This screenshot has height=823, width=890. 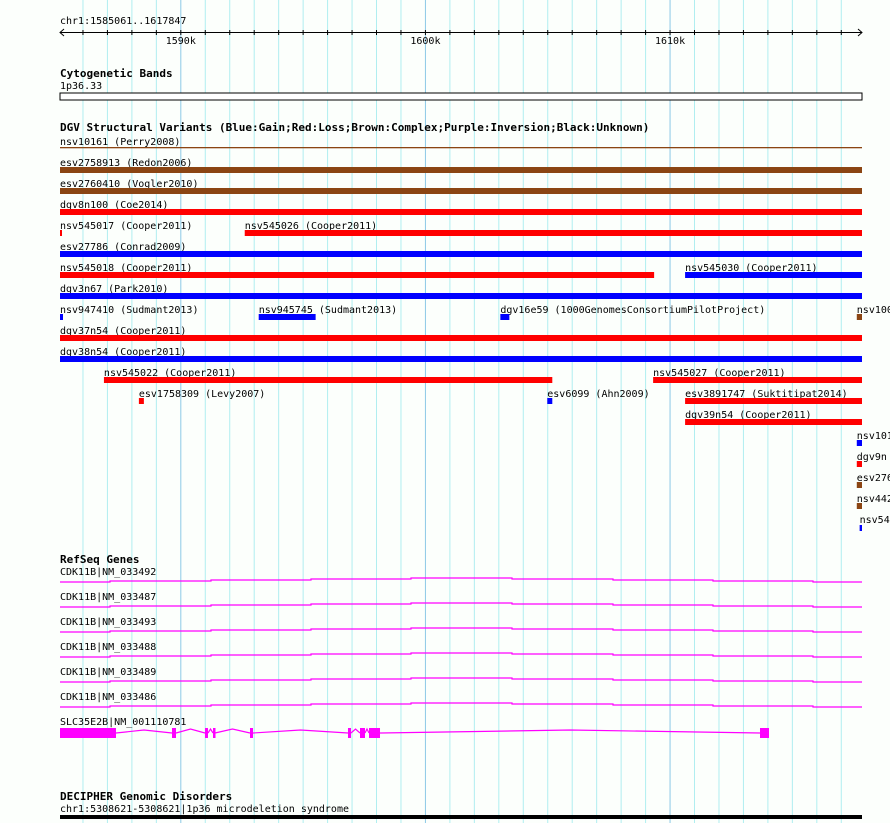 What do you see at coordinates (202, 394) in the screenshot?
I see `dgv-variant-label: esv1758309 (Levy2007)` at bounding box center [202, 394].